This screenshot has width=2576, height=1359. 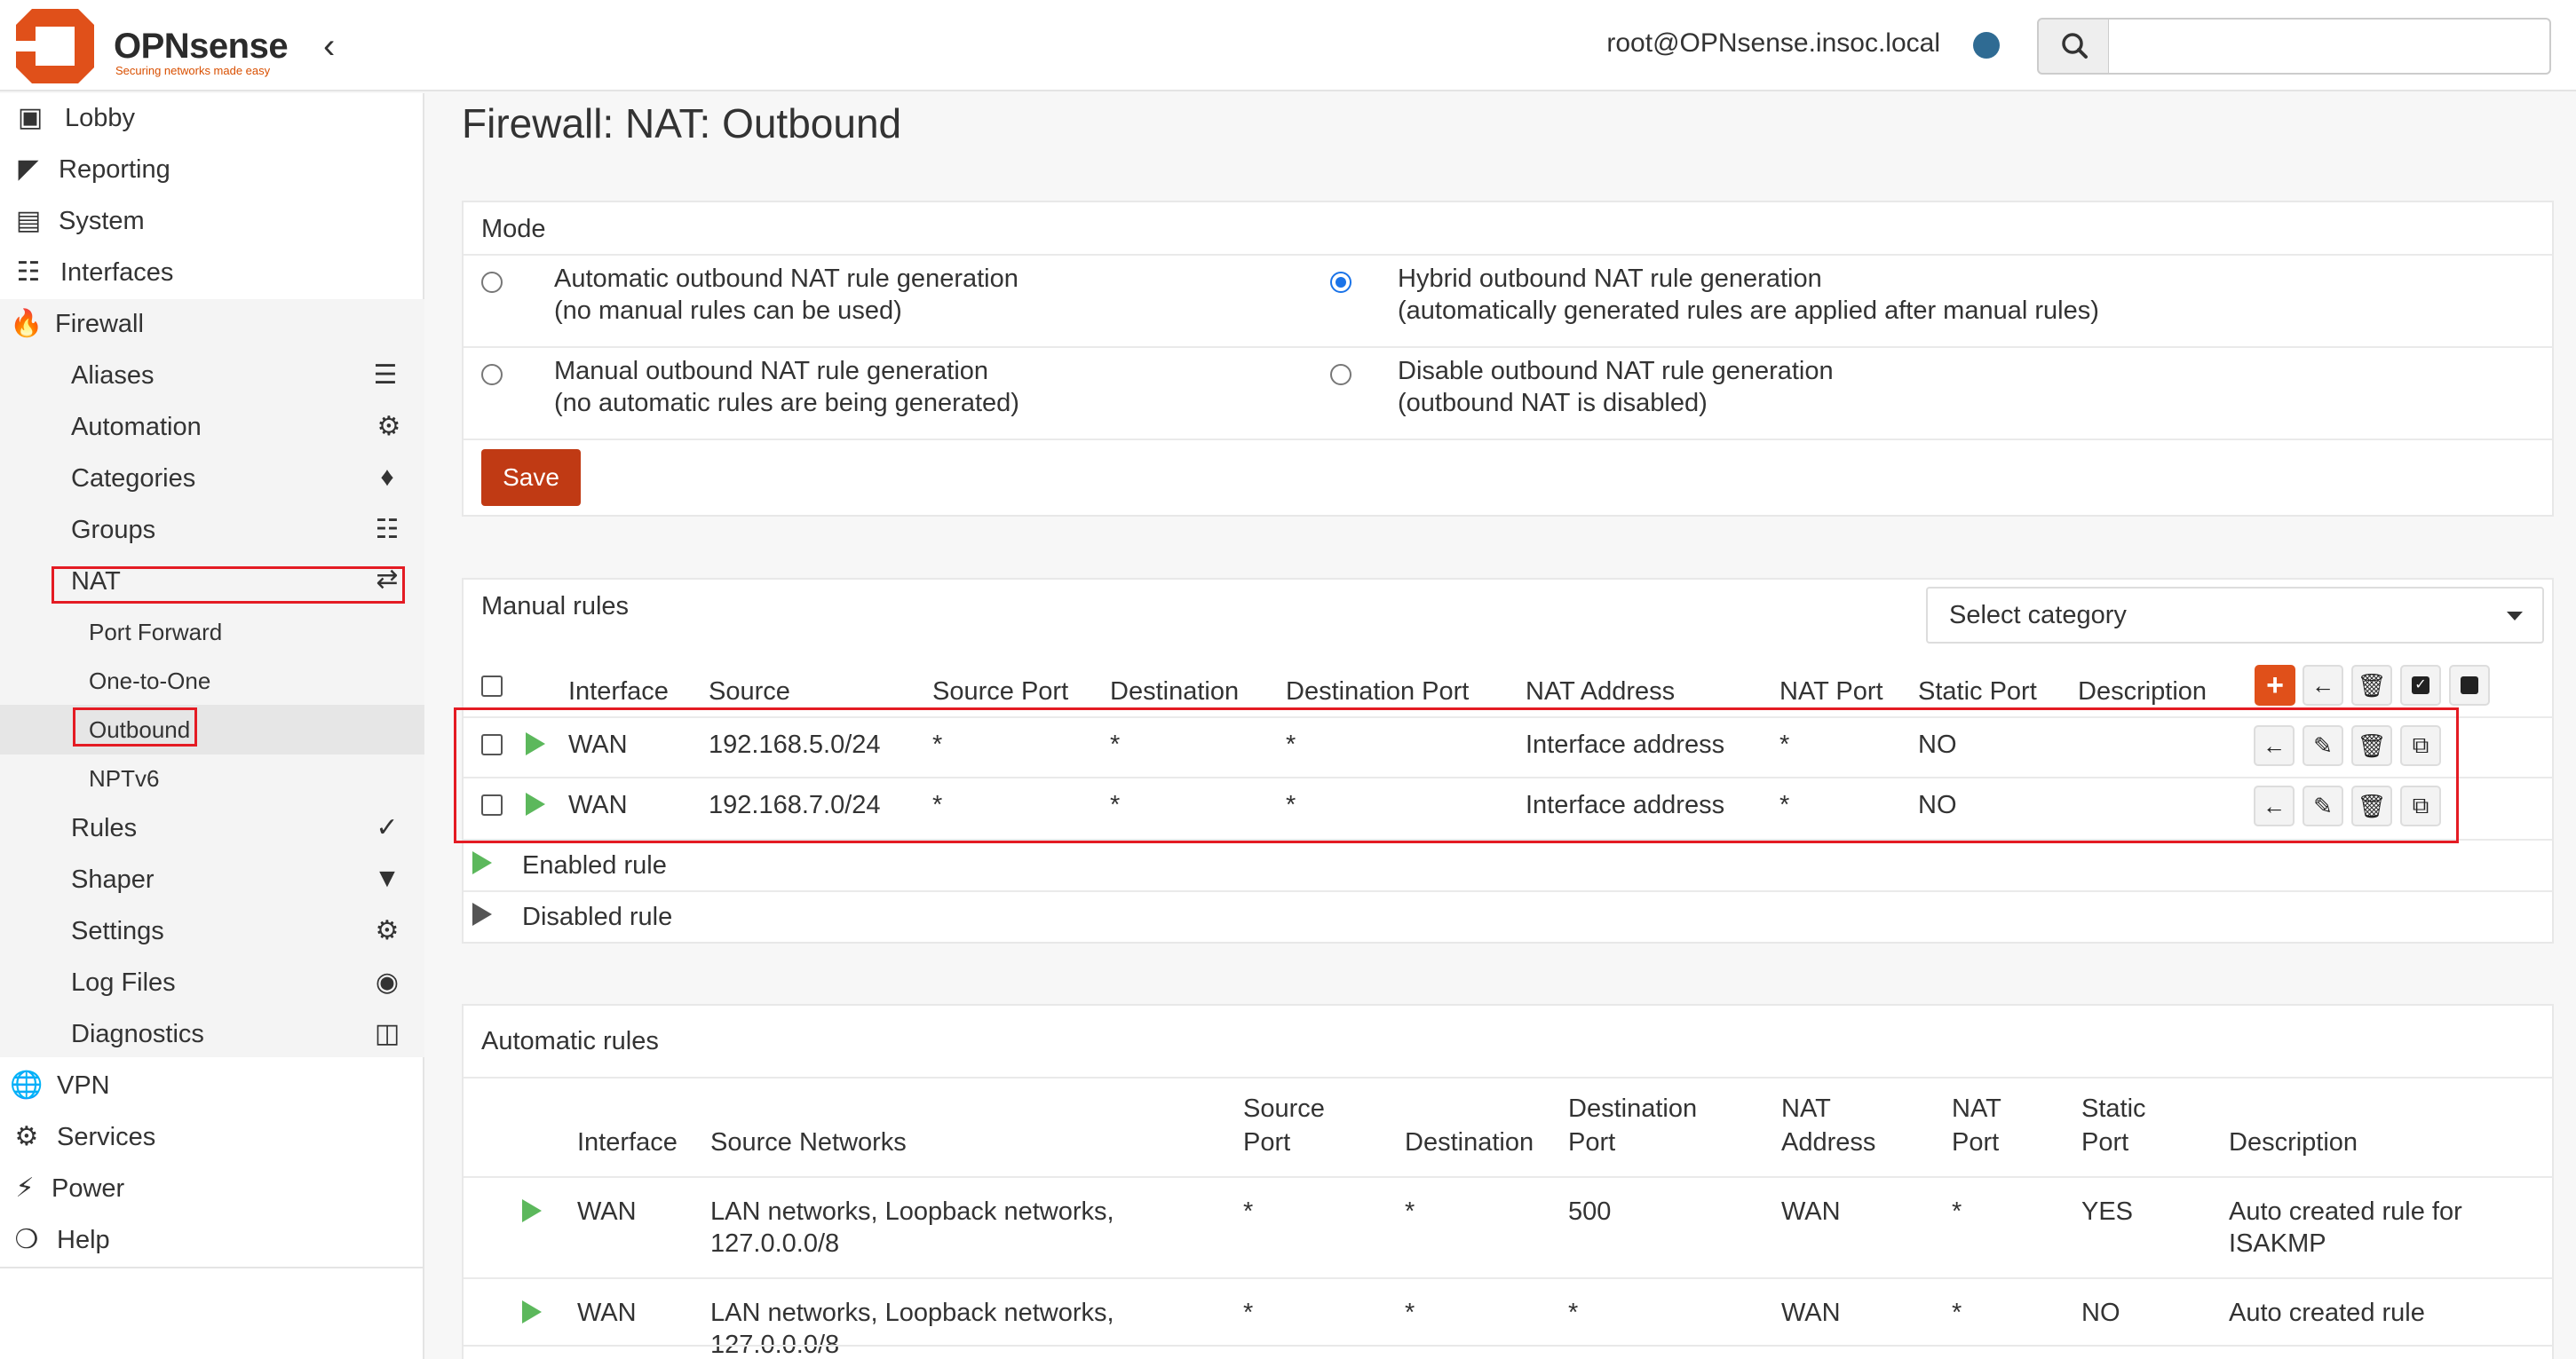 I want to click on sidebar-item-one-to-one: One-to-One, so click(x=150, y=681).